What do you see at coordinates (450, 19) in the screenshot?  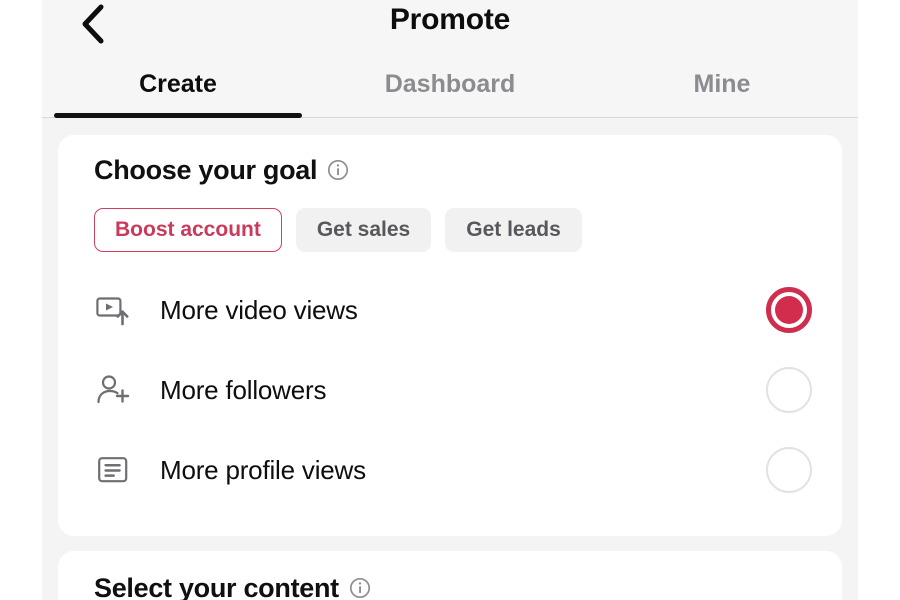 I see `page-title: Promote` at bounding box center [450, 19].